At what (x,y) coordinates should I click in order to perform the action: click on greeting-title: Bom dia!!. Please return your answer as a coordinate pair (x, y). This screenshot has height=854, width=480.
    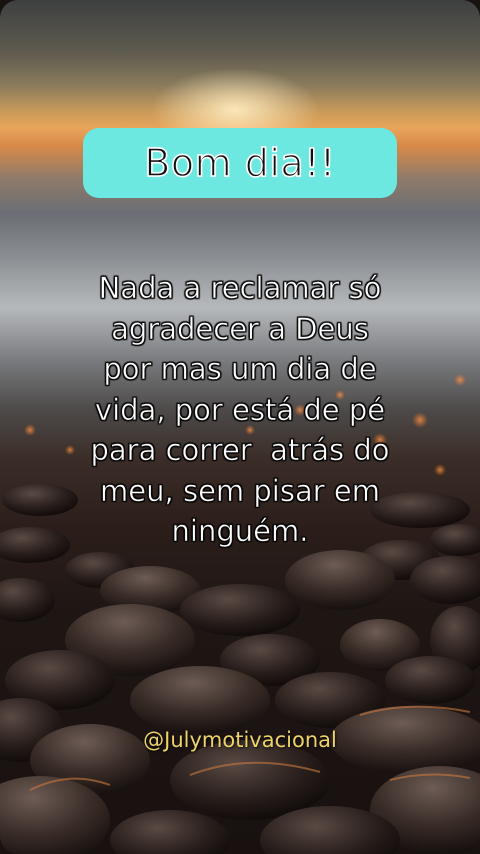
    Looking at the image, I should click on (240, 163).